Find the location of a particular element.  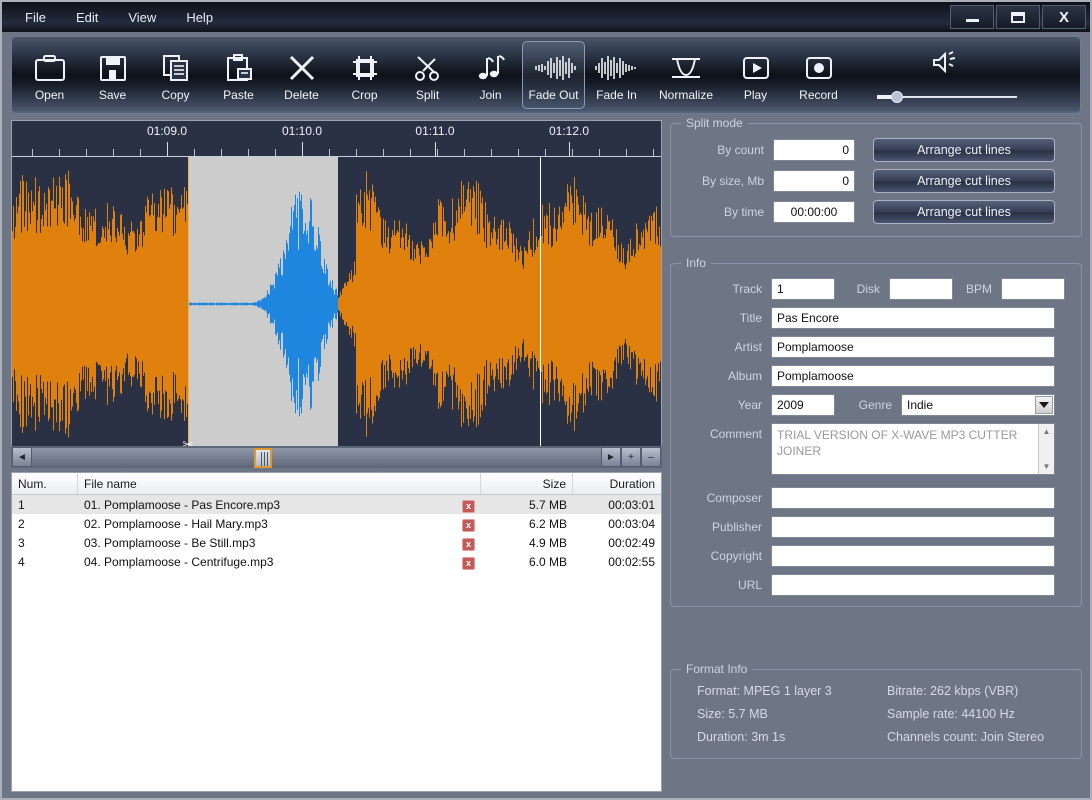

scroll-right-button: ► is located at coordinates (611, 457).